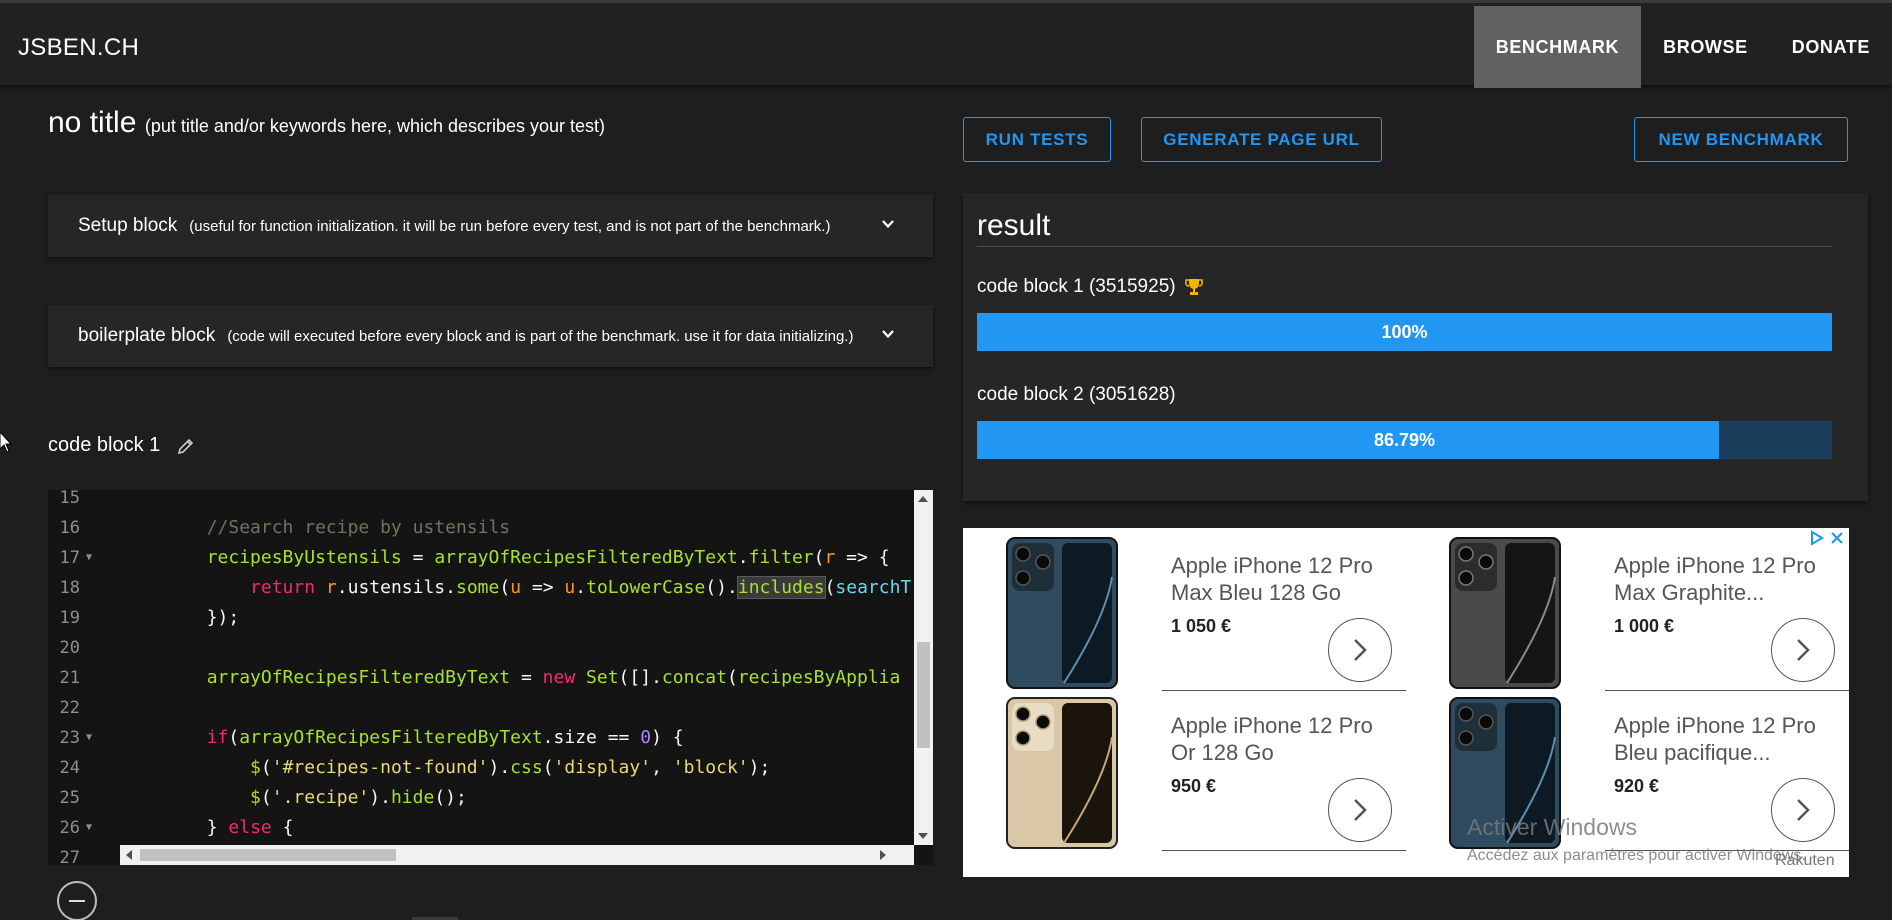 The height and width of the screenshot is (920, 1892). I want to click on top-navigation-bar: JSBEN.CH BENCHMARK BROWSE DONATE, so click(946, 44).